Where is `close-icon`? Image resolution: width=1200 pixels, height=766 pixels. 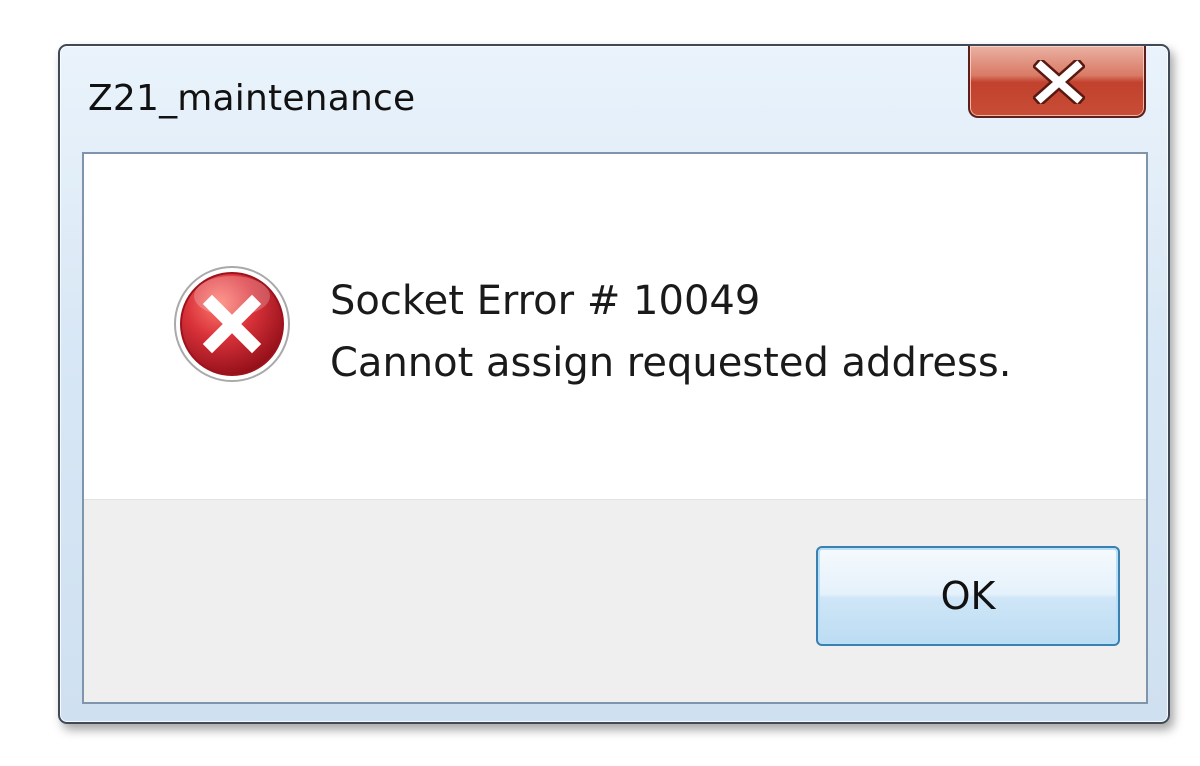
close-icon is located at coordinates (1059, 82).